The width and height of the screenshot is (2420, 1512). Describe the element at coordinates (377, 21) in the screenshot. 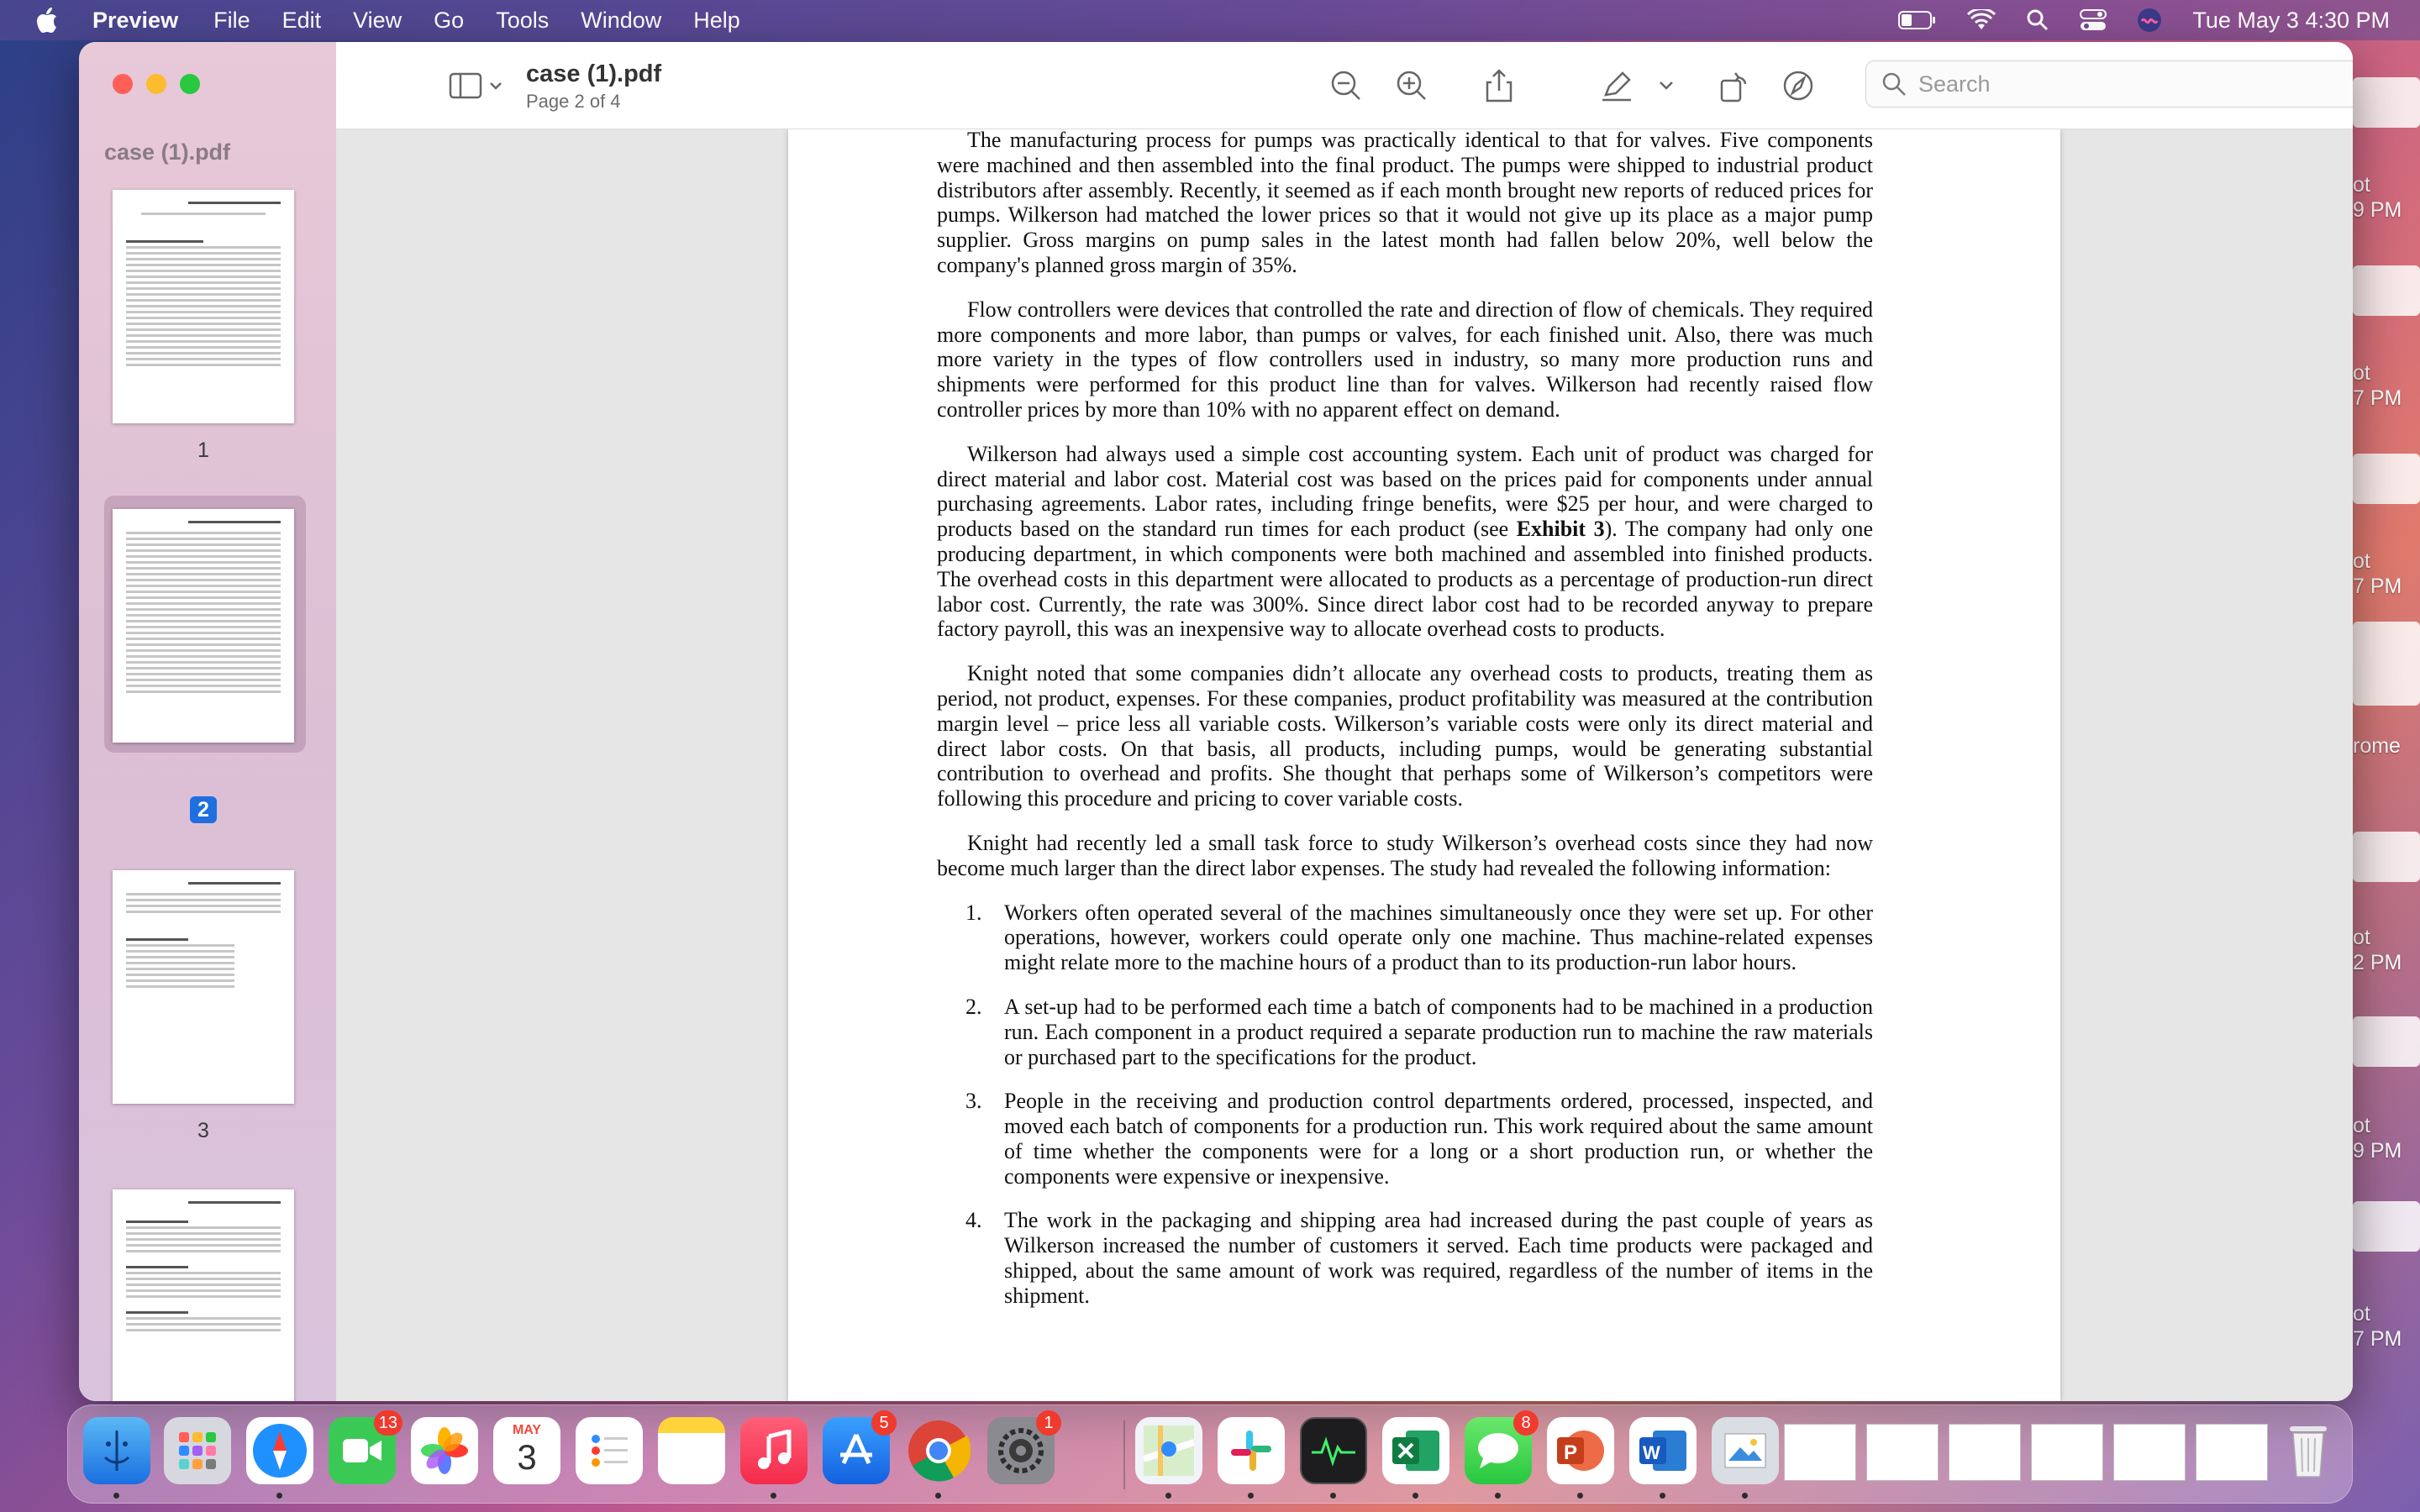

I see `menu-view: View` at that location.